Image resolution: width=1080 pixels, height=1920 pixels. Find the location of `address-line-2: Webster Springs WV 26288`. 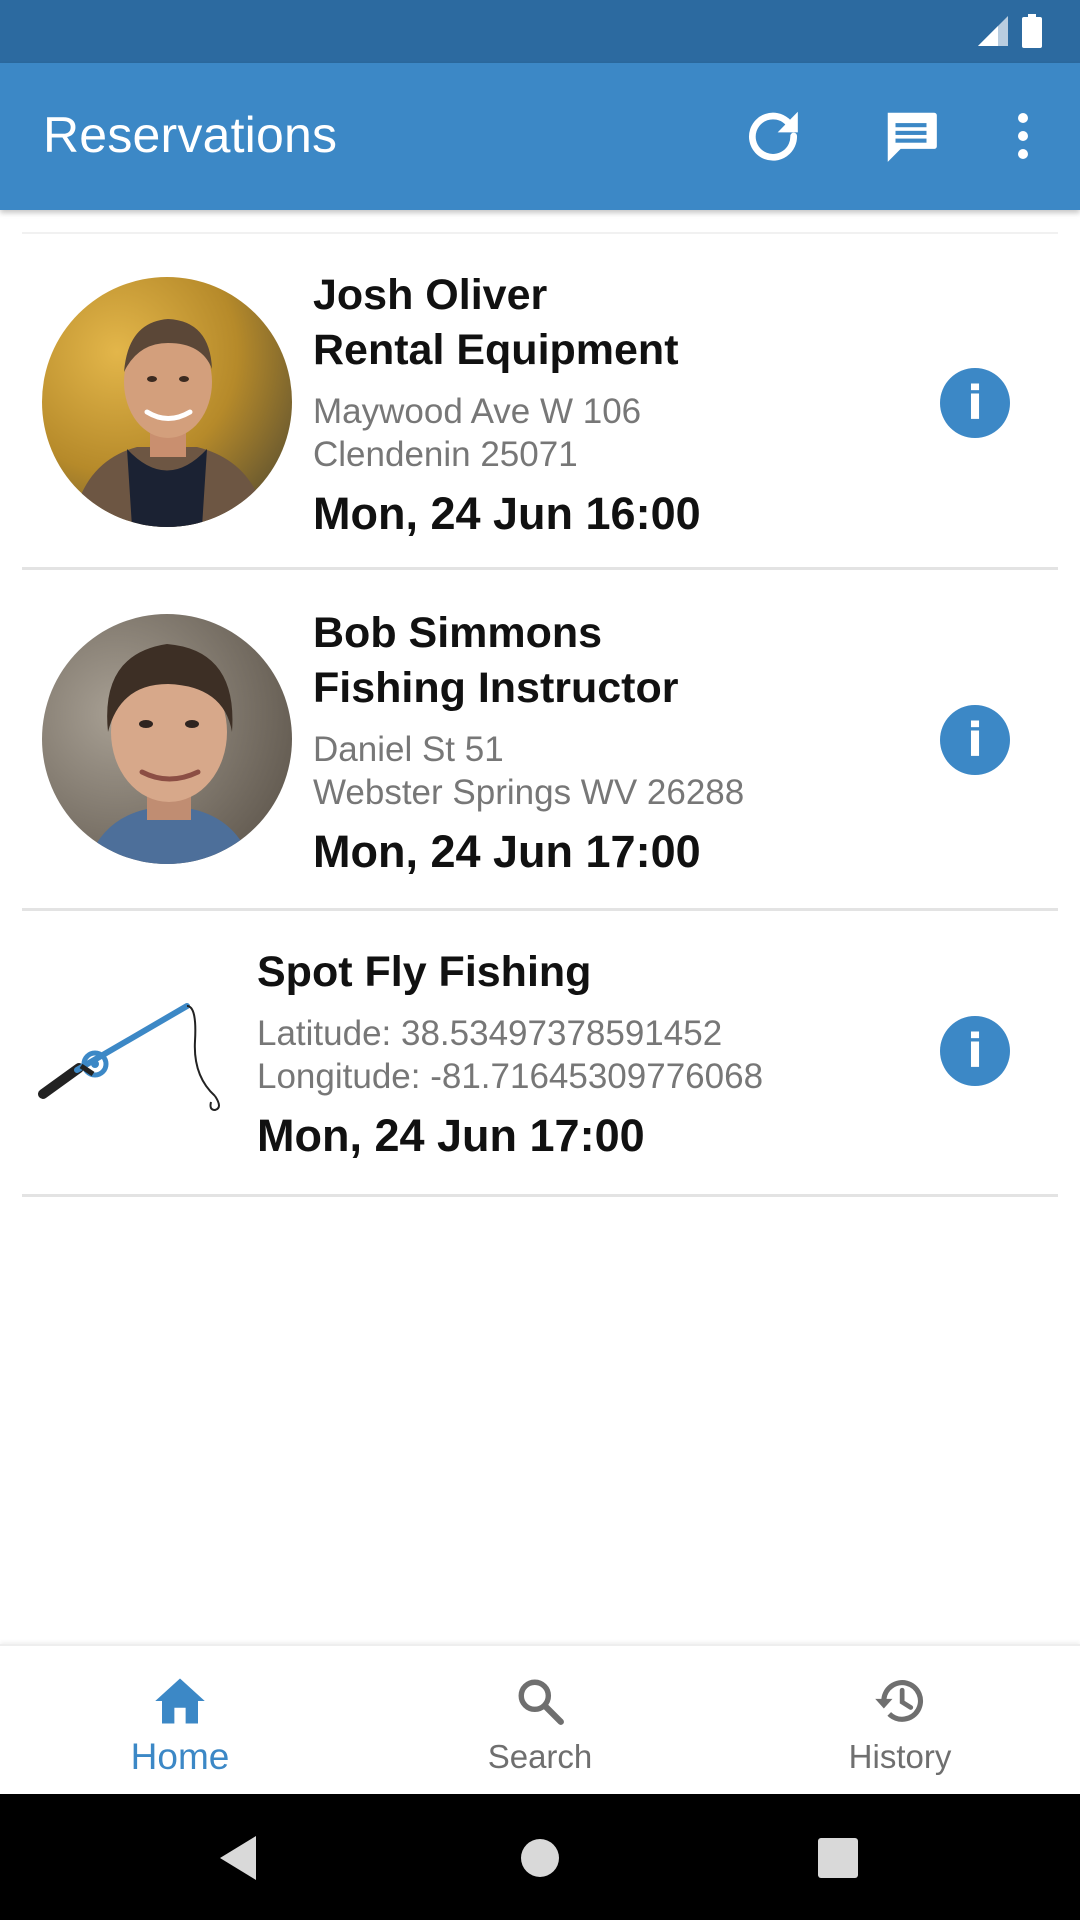

address-line-2: Webster Springs WV 26288 is located at coordinates (529, 792).